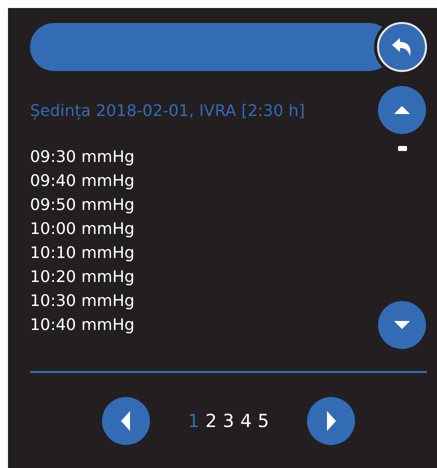 The width and height of the screenshot is (437, 468). I want to click on reading-row-text: 09:30 mmHg, so click(83, 157).